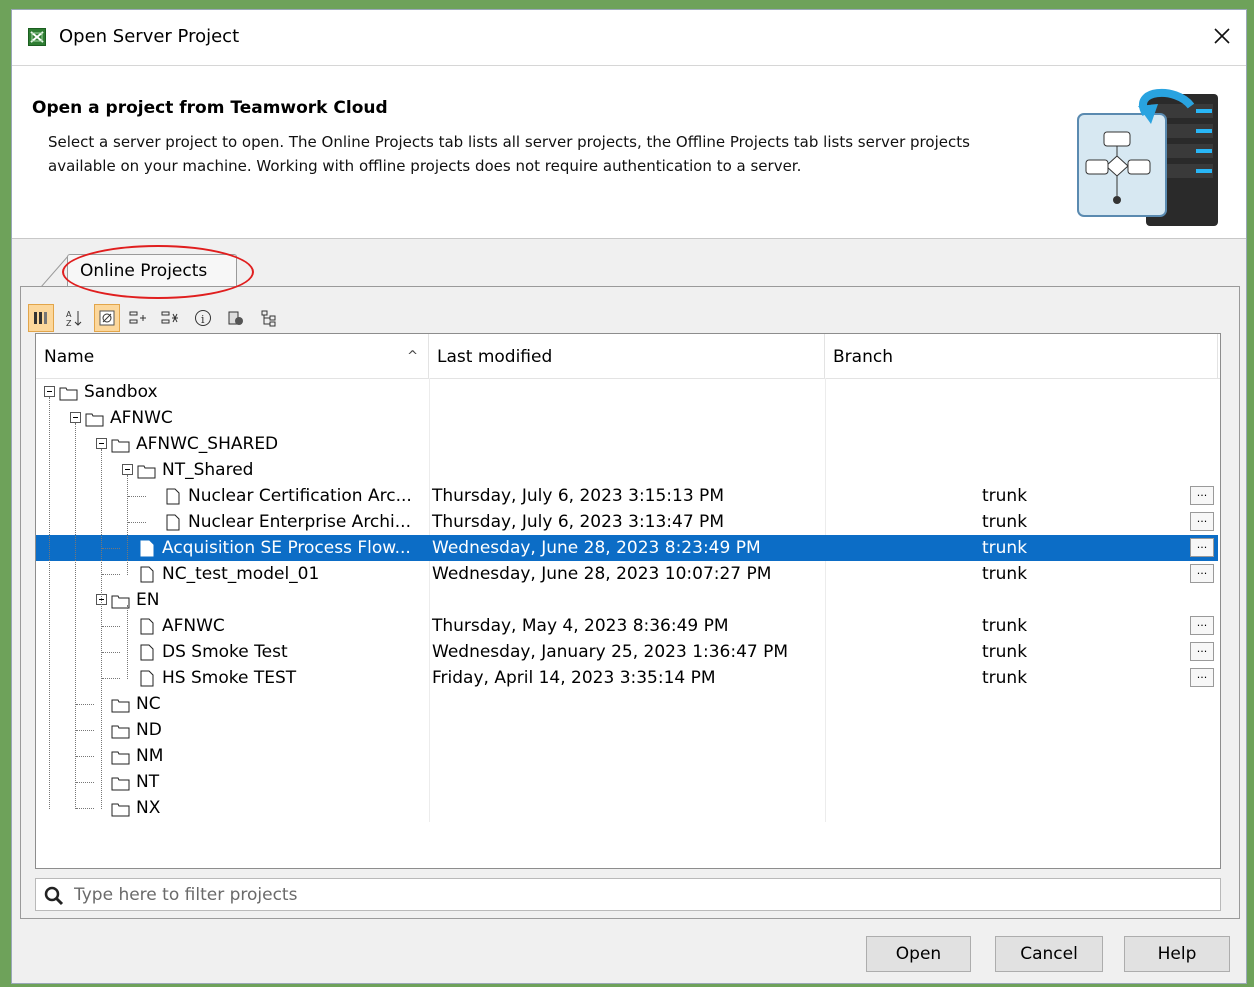 Image resolution: width=1254 pixels, height=987 pixels. I want to click on svg-text: i, so click(203, 319).